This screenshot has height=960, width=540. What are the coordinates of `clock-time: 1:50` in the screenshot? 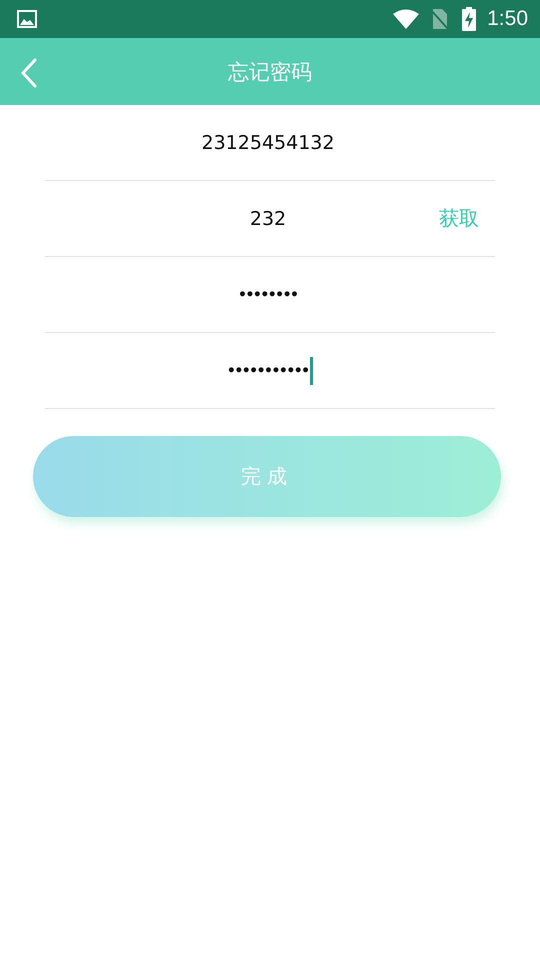 It's located at (507, 19).